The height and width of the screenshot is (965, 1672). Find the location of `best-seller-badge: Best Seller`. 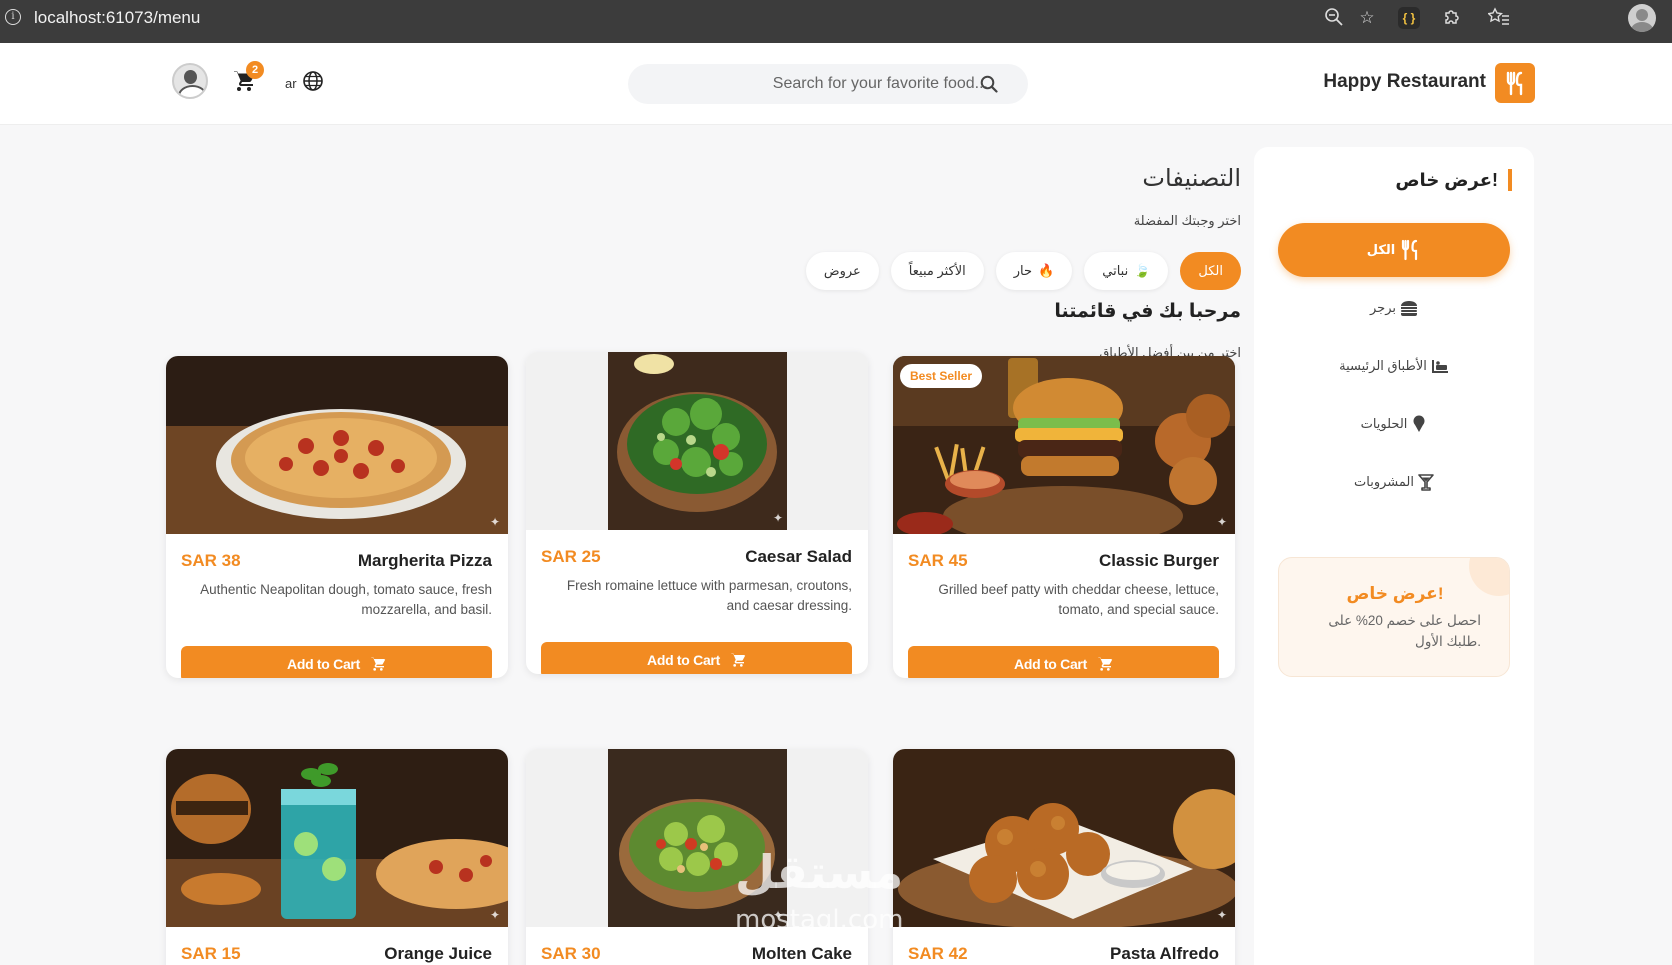

best-seller-badge: Best Seller is located at coordinates (941, 376).